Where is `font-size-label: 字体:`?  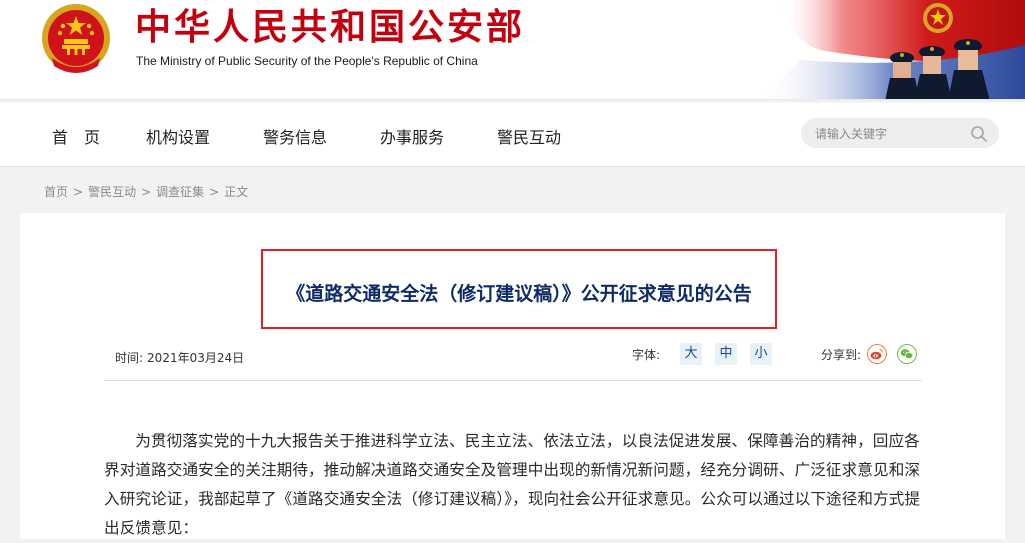 font-size-label: 字体: is located at coordinates (646, 355).